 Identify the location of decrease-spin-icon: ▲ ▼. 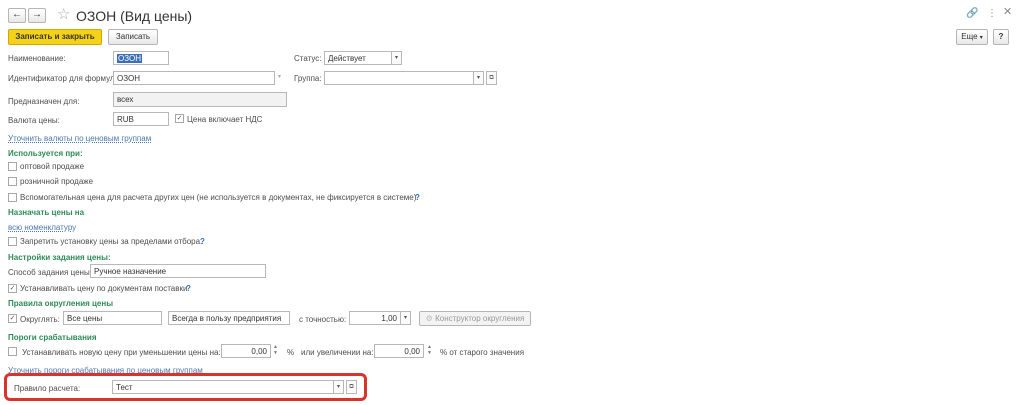
(275, 351).